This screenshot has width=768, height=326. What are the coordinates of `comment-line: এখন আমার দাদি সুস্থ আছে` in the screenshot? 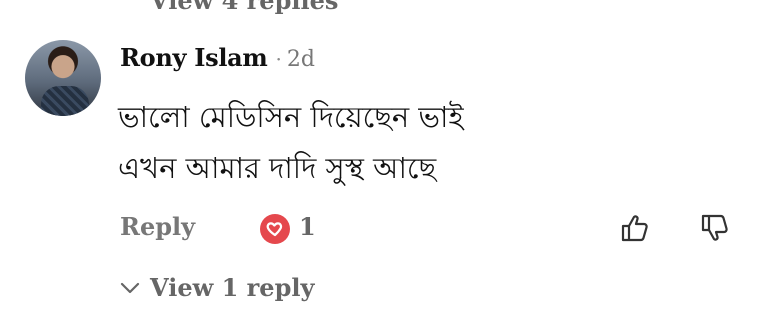 It's located at (277, 168).